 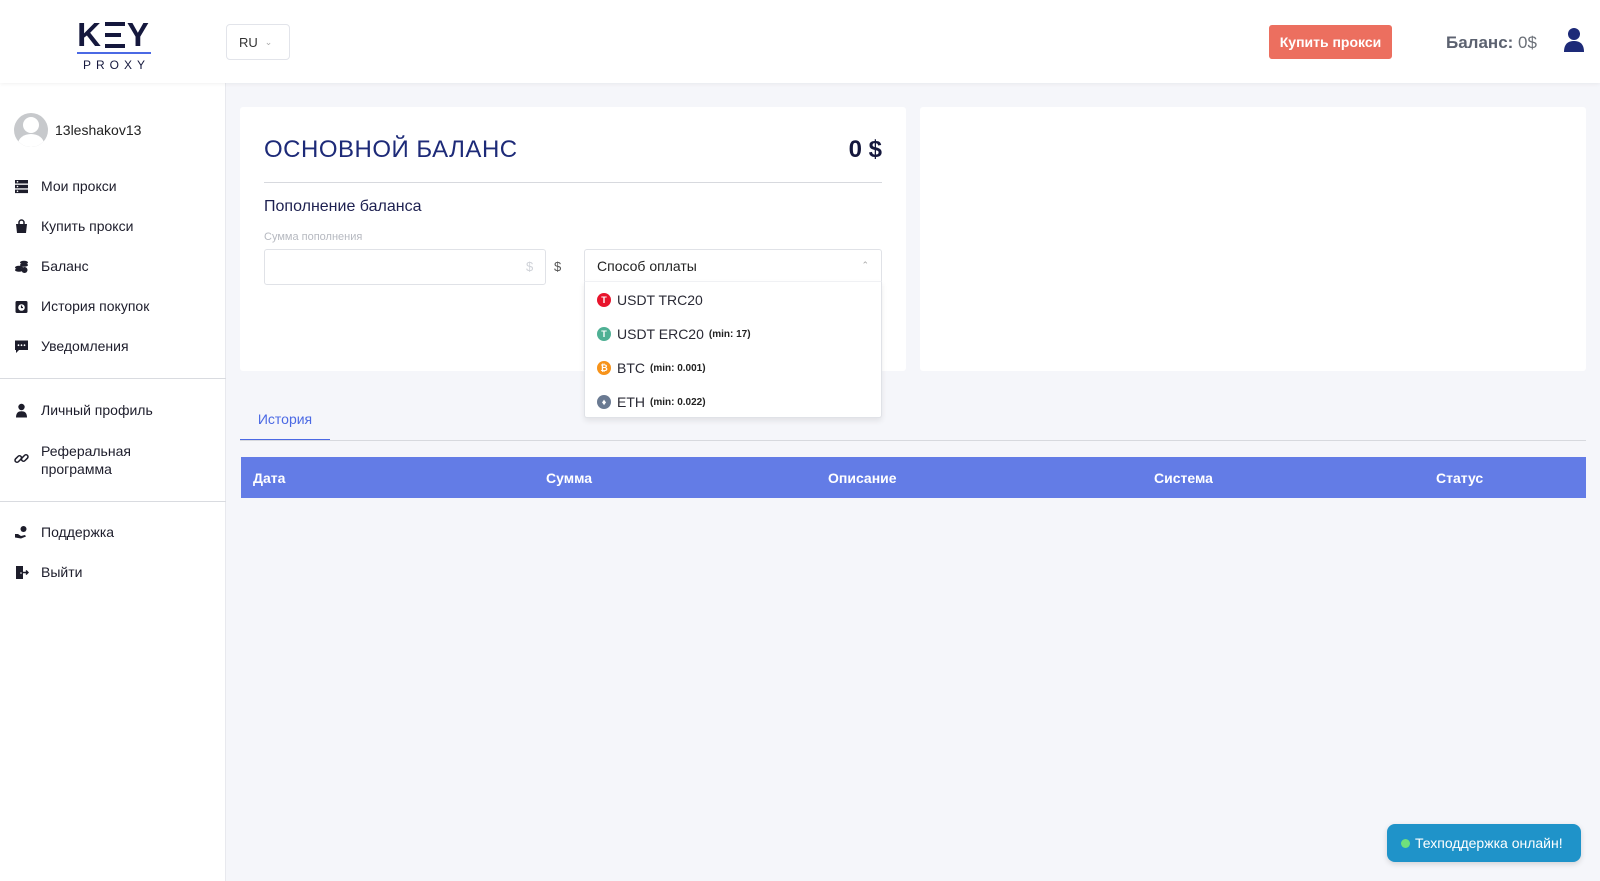 What do you see at coordinates (1574, 40) in the screenshot?
I see `user-account-icon` at bounding box center [1574, 40].